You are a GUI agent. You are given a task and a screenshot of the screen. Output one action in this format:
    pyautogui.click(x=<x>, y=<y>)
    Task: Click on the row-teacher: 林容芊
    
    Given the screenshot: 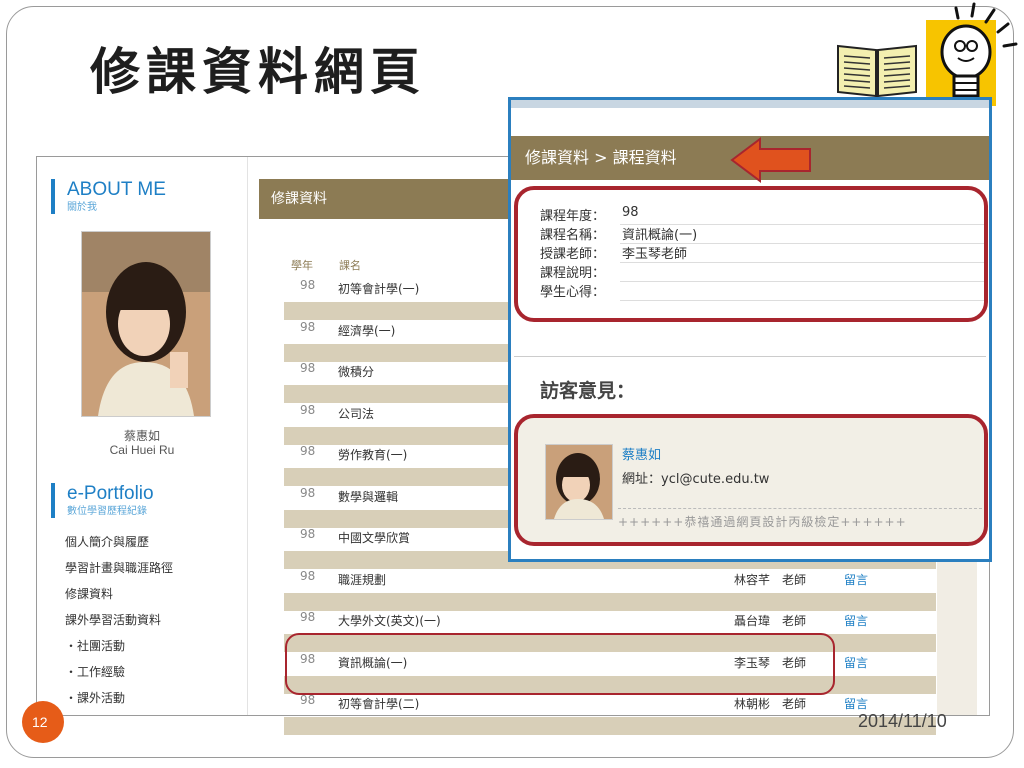 What is the action you would take?
    pyautogui.click(x=752, y=580)
    